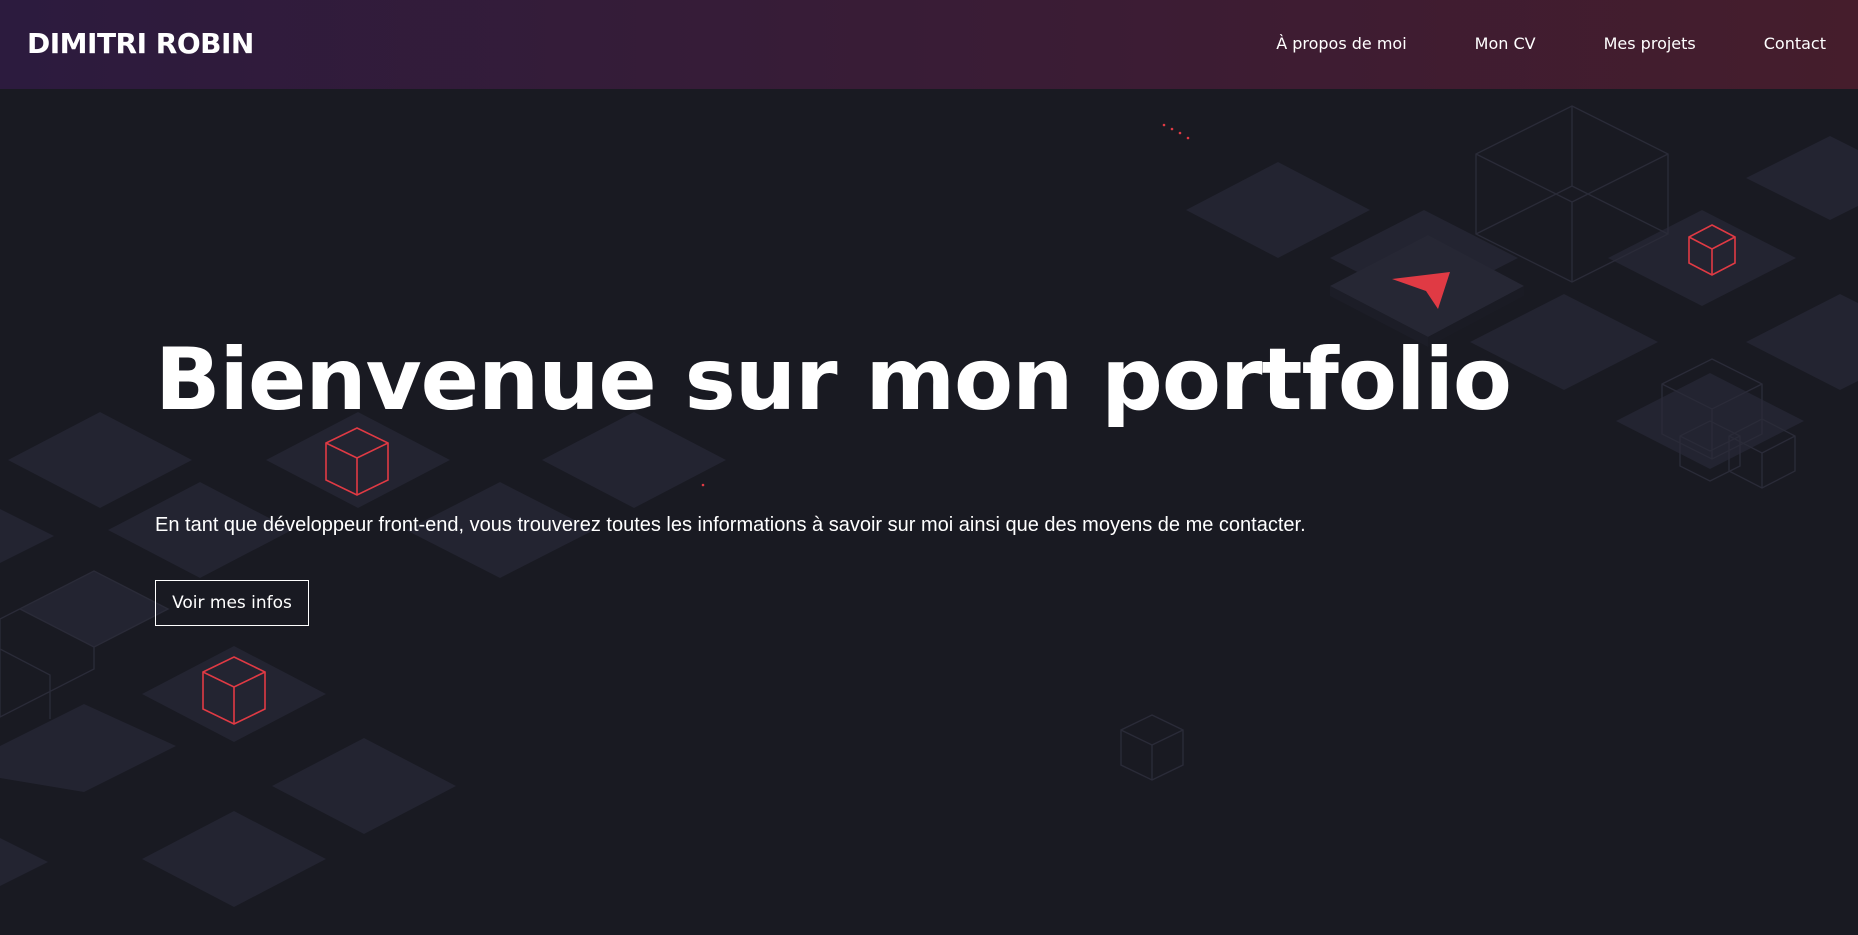 This screenshot has height=935, width=1858. I want to click on nav-link-cv: Mon CV, so click(1505, 44).